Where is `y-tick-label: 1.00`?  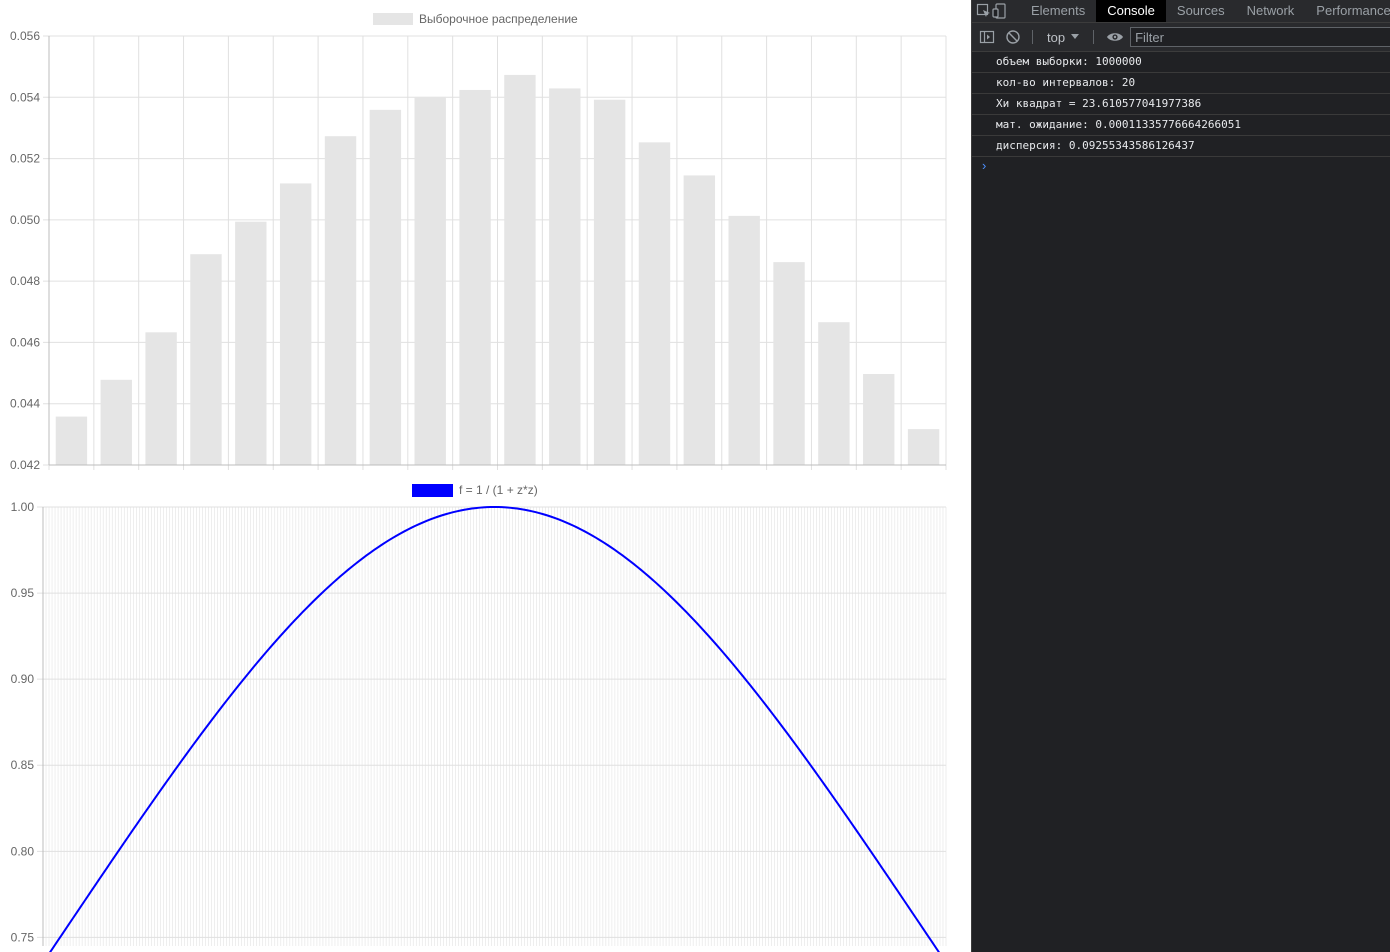 y-tick-label: 1.00 is located at coordinates (23, 507).